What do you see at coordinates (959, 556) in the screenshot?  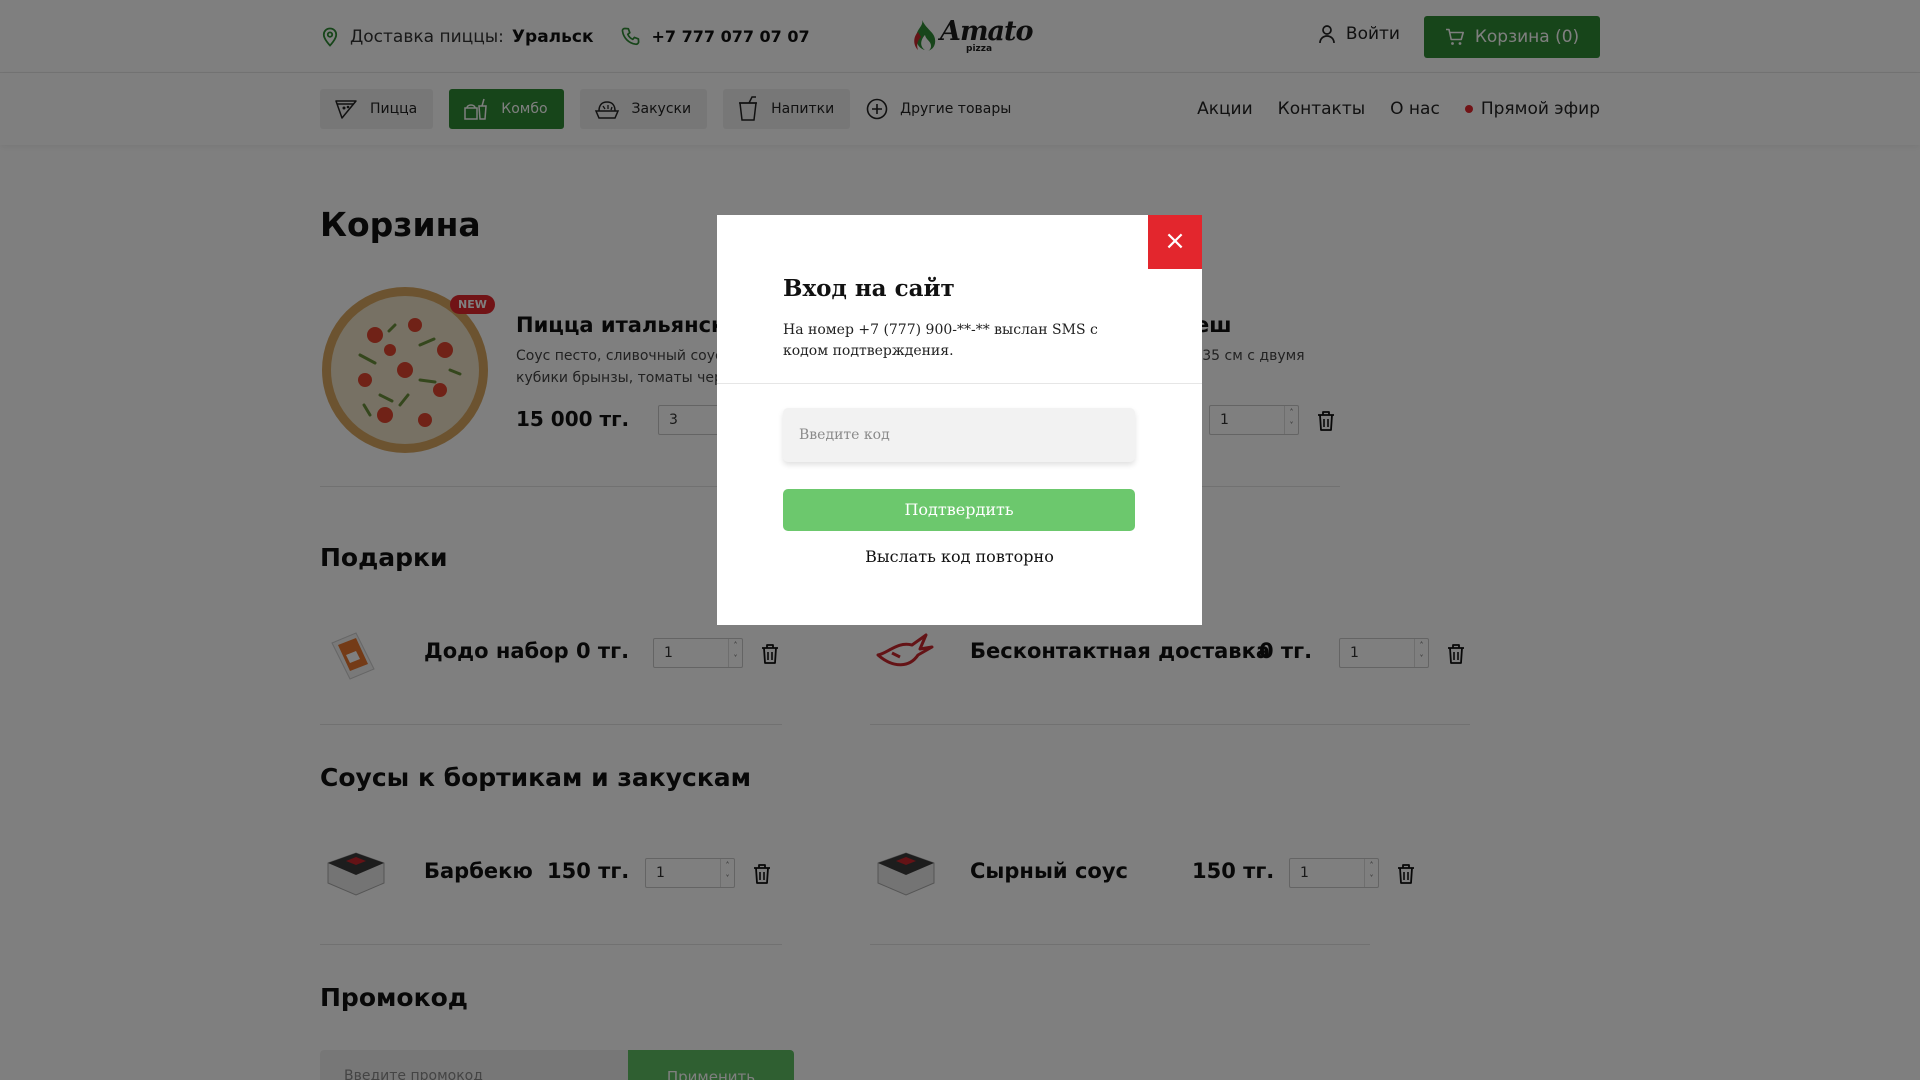 I see `resend-code-link: Выслать код повторно` at bounding box center [959, 556].